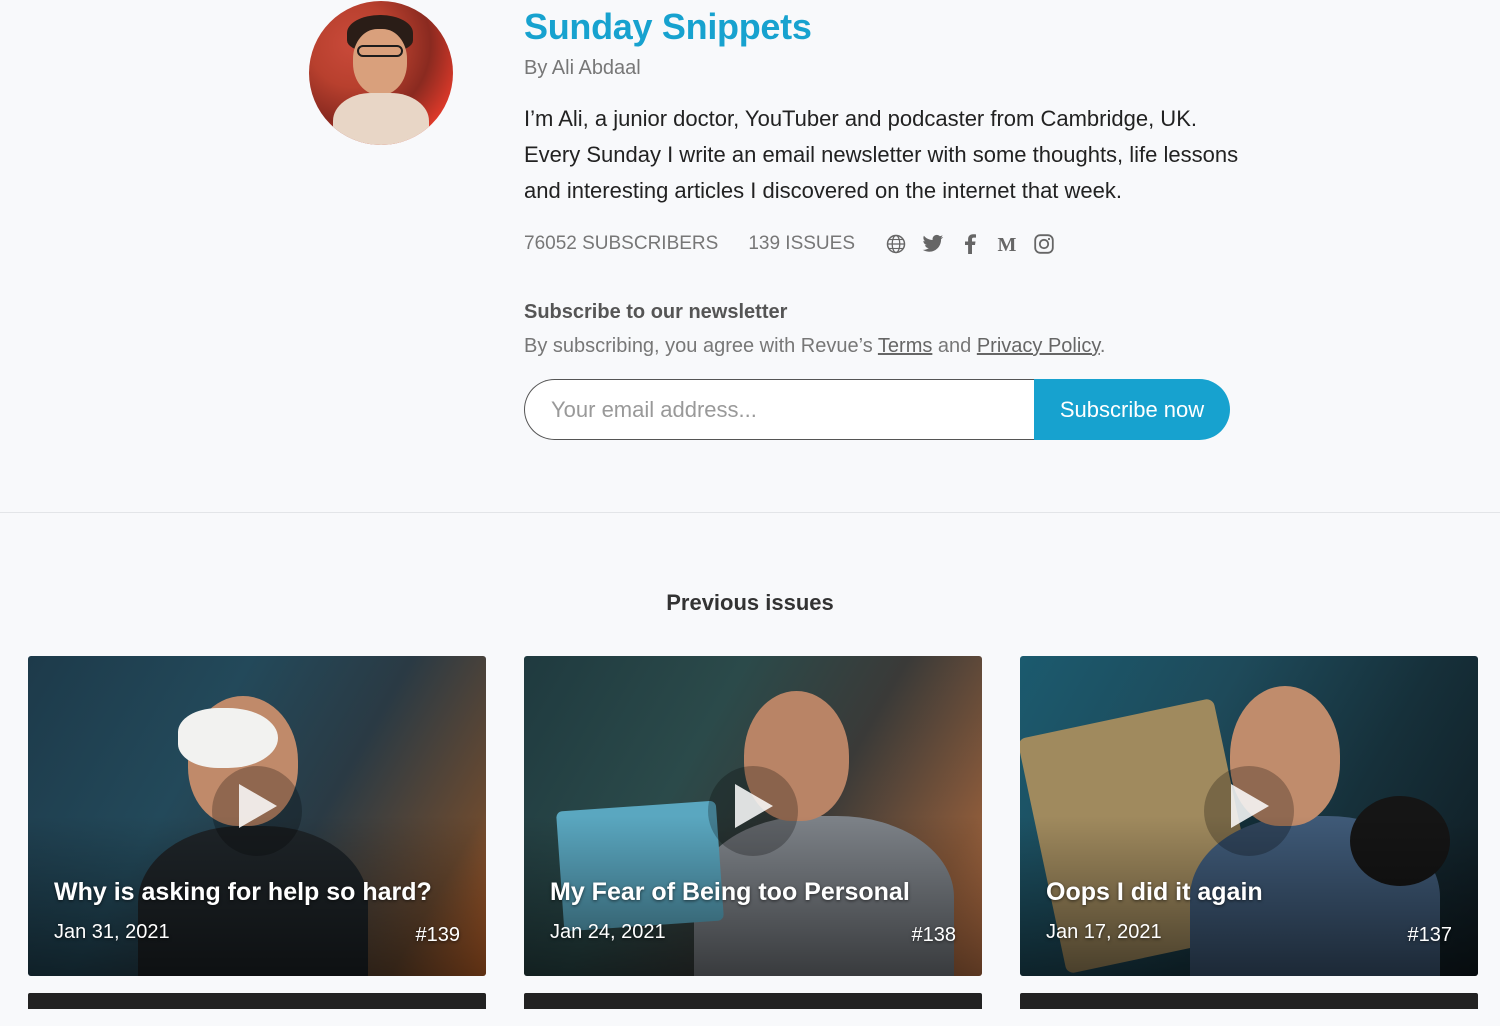 The image size is (1500, 1026). I want to click on email-input, so click(779, 409).